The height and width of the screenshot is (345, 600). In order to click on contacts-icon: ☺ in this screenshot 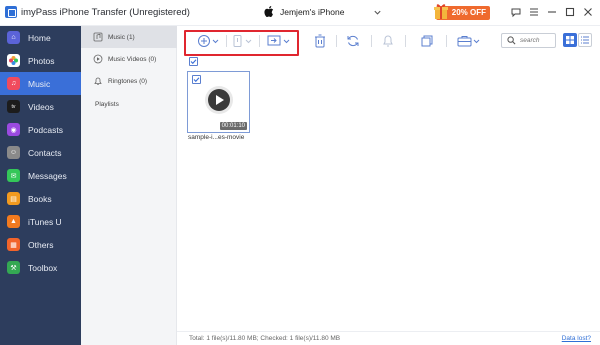, I will do `click(13, 152)`.